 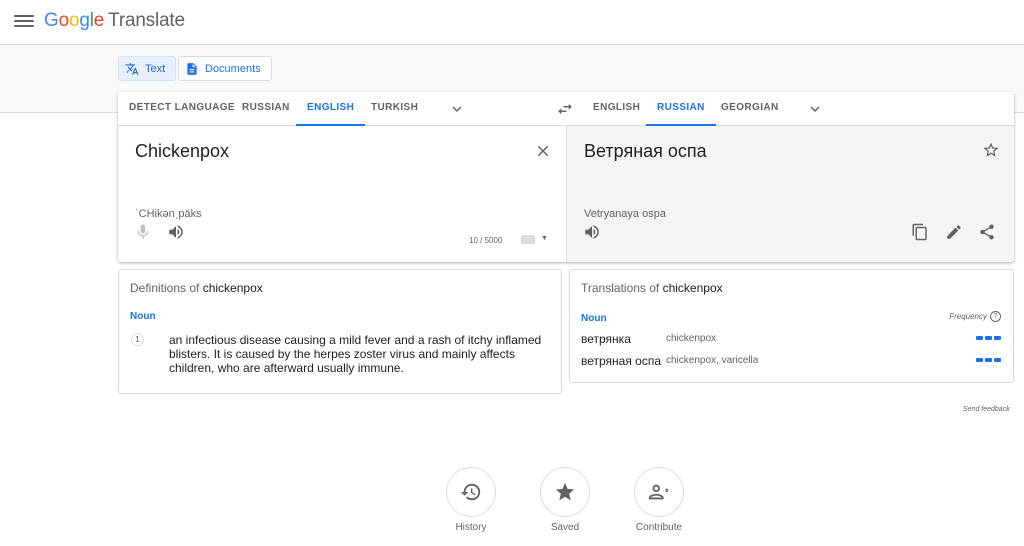 What do you see at coordinates (528, 239) in the screenshot?
I see `keyboard-icon` at bounding box center [528, 239].